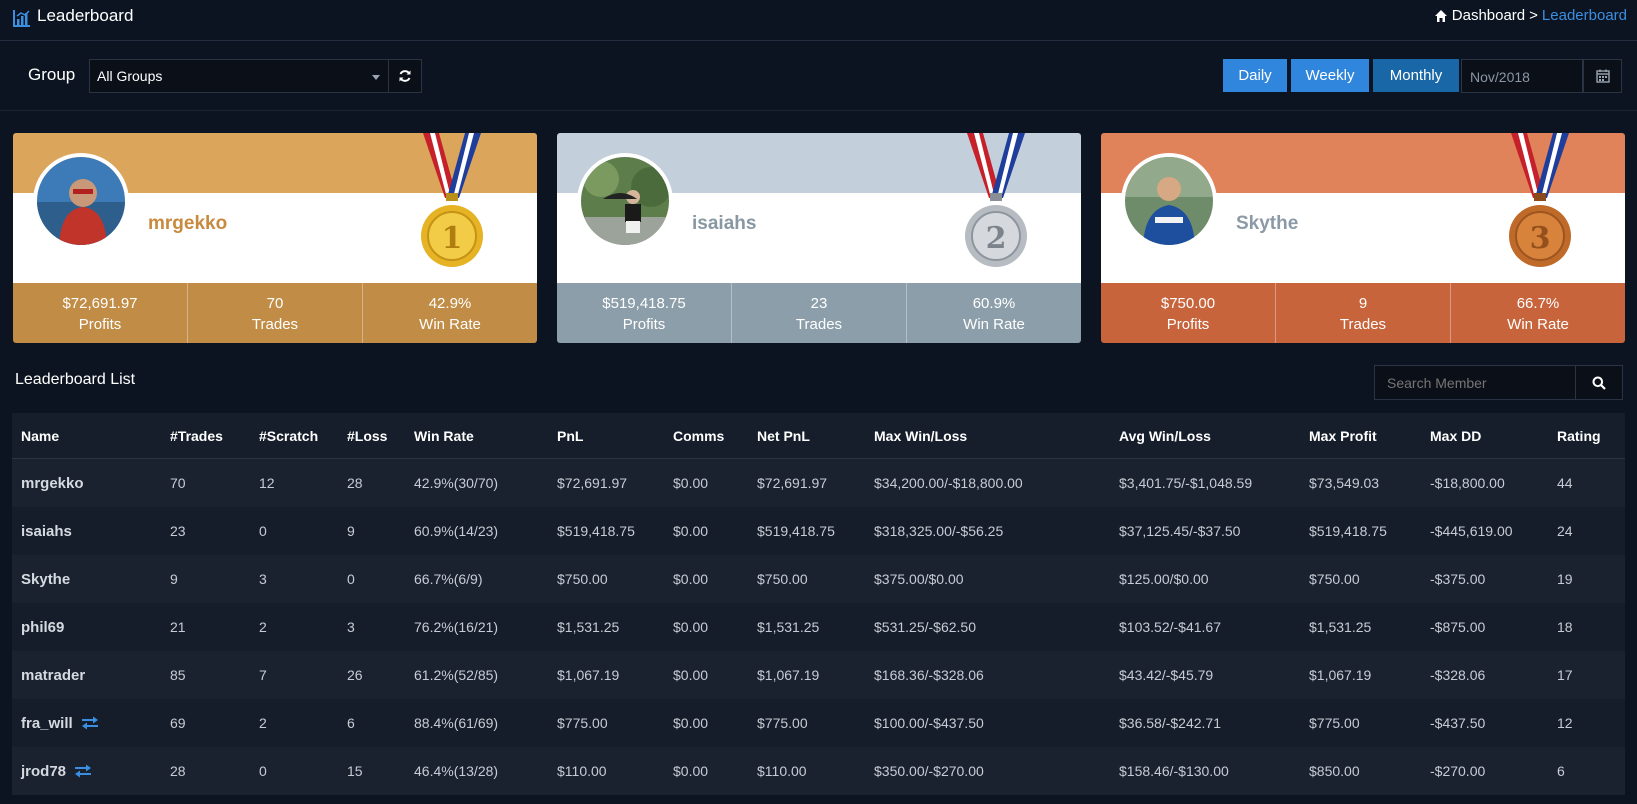 Image resolution: width=1637 pixels, height=804 pixels. Describe the element at coordinates (1267, 224) in the screenshot. I see `podium-username: Skythe` at that location.